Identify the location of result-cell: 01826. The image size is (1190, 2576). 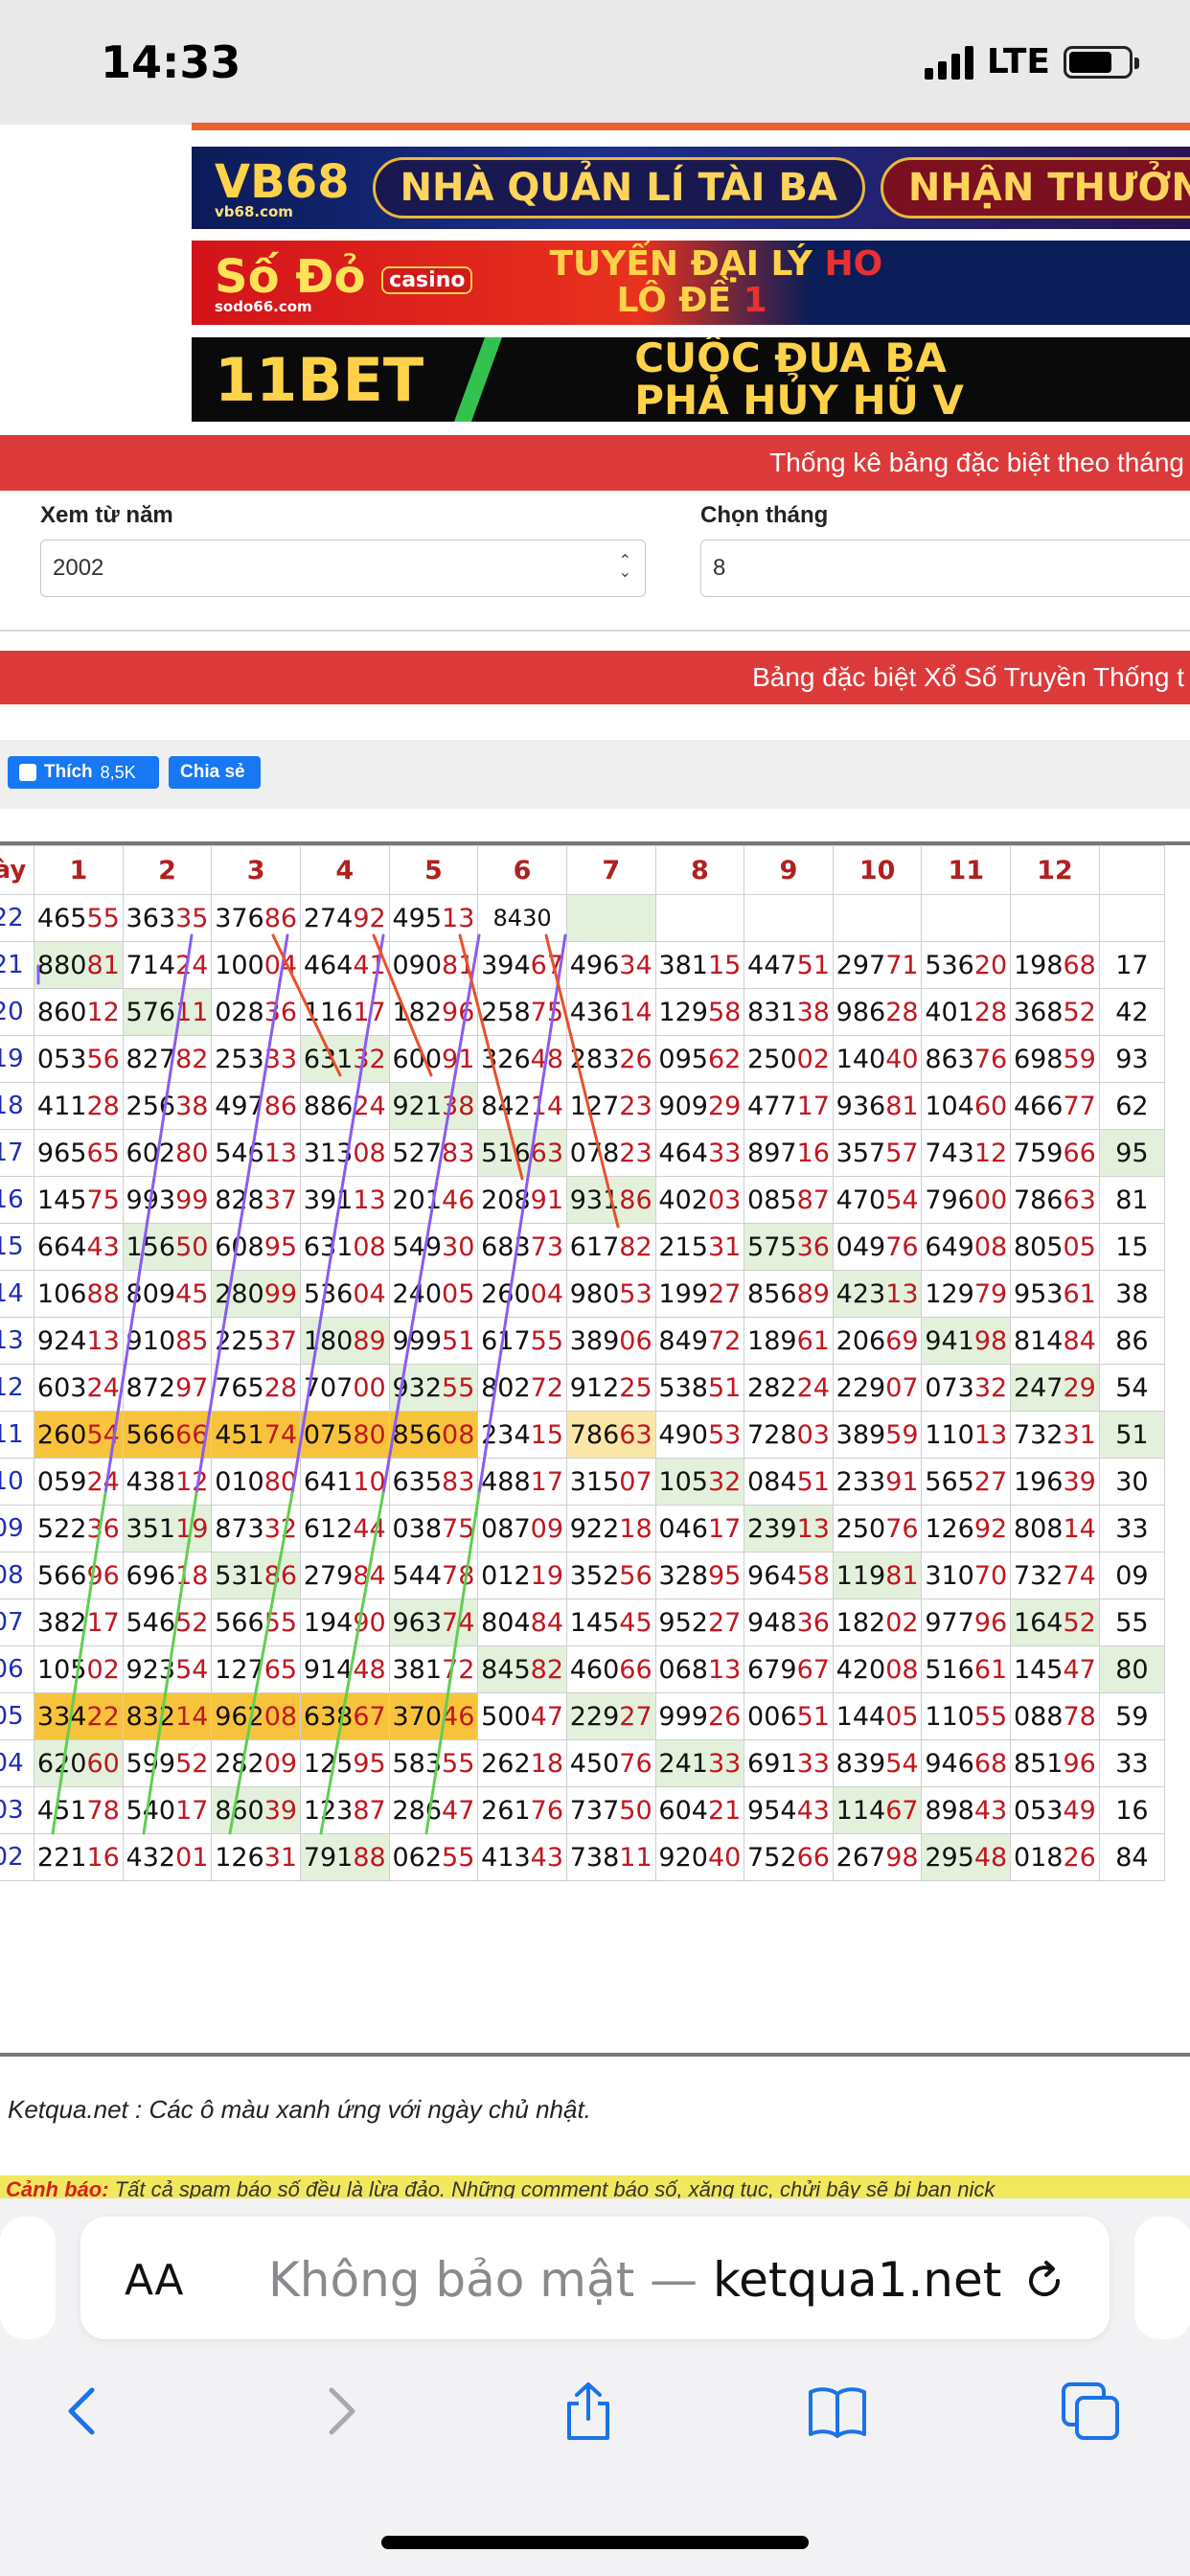
(1055, 1857).